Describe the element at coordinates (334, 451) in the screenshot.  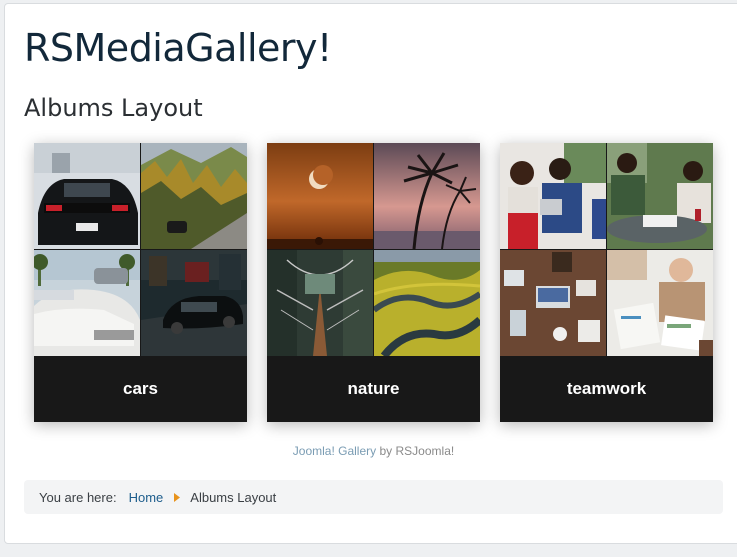
I see `credit-link: Joomla! Gallery` at that location.